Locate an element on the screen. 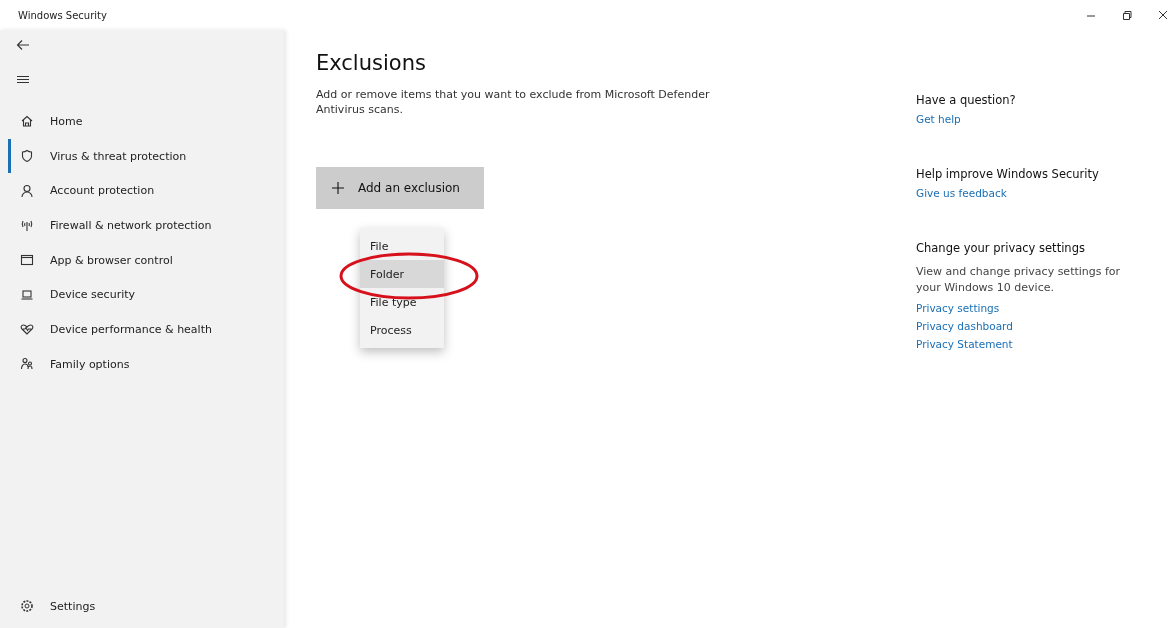 The width and height of the screenshot is (1176, 628). section-heading: Help improve Windows Security is located at coordinates (1008, 174).